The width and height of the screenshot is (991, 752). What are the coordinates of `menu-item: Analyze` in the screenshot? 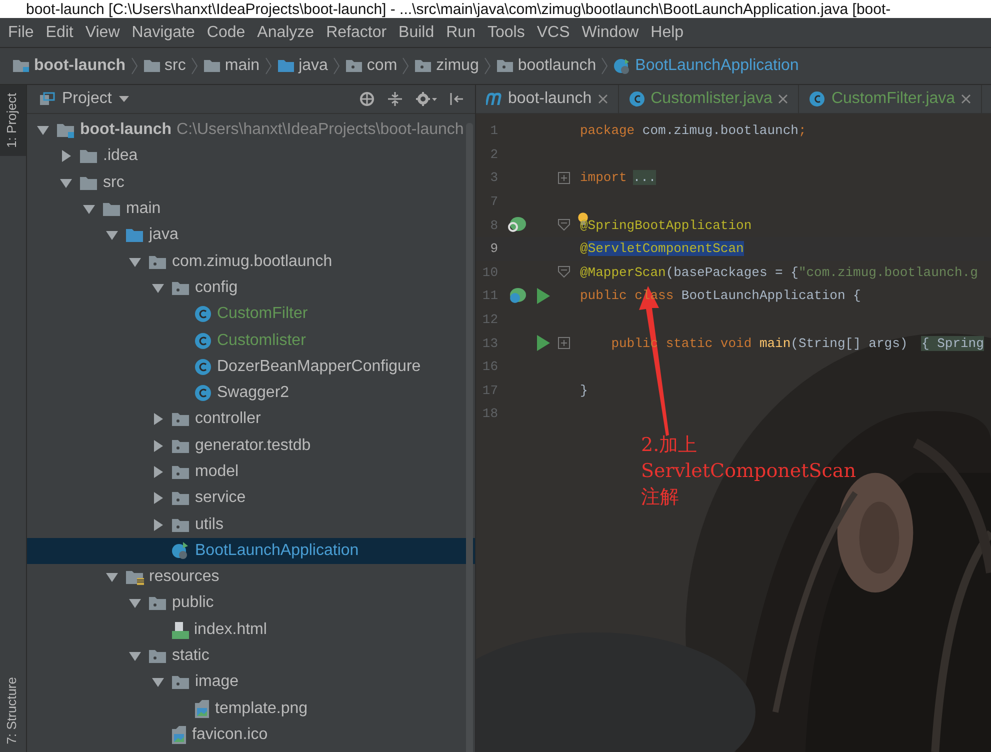 It's located at (287, 33).